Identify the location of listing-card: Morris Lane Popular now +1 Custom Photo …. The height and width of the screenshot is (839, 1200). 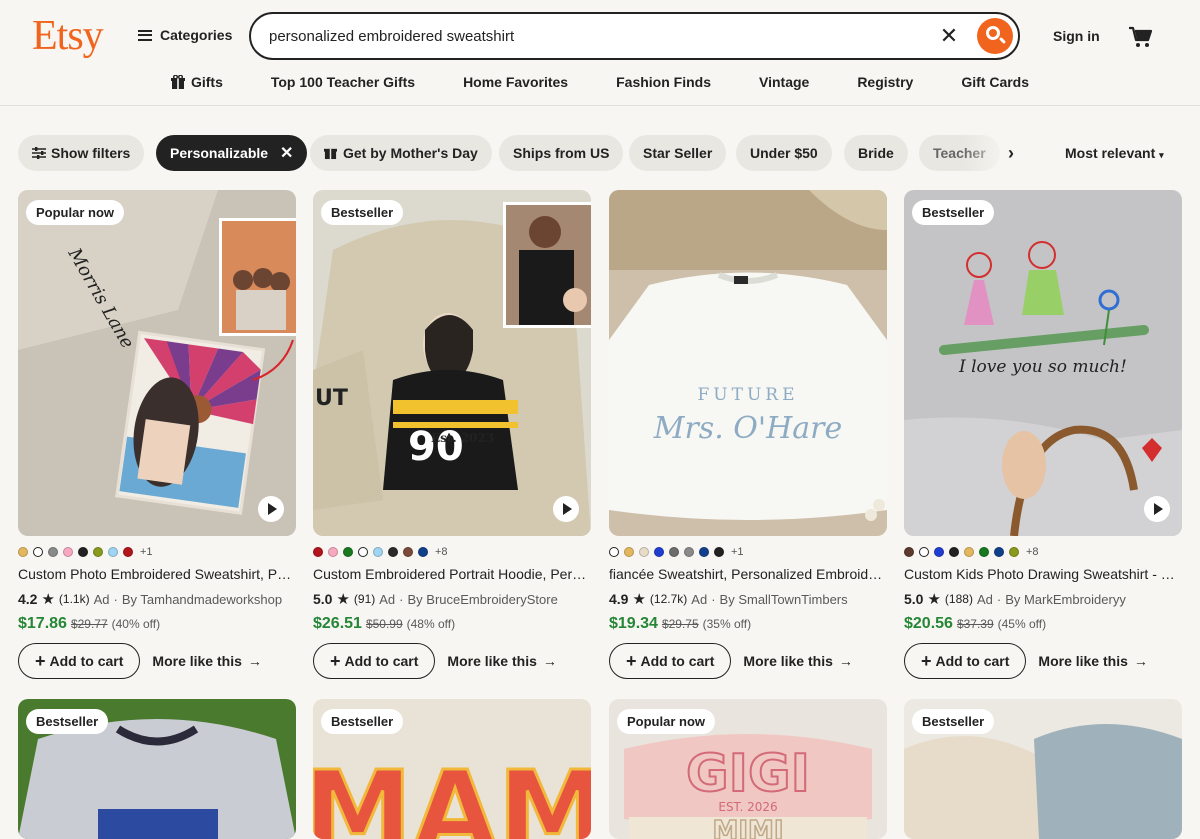
(157, 434).